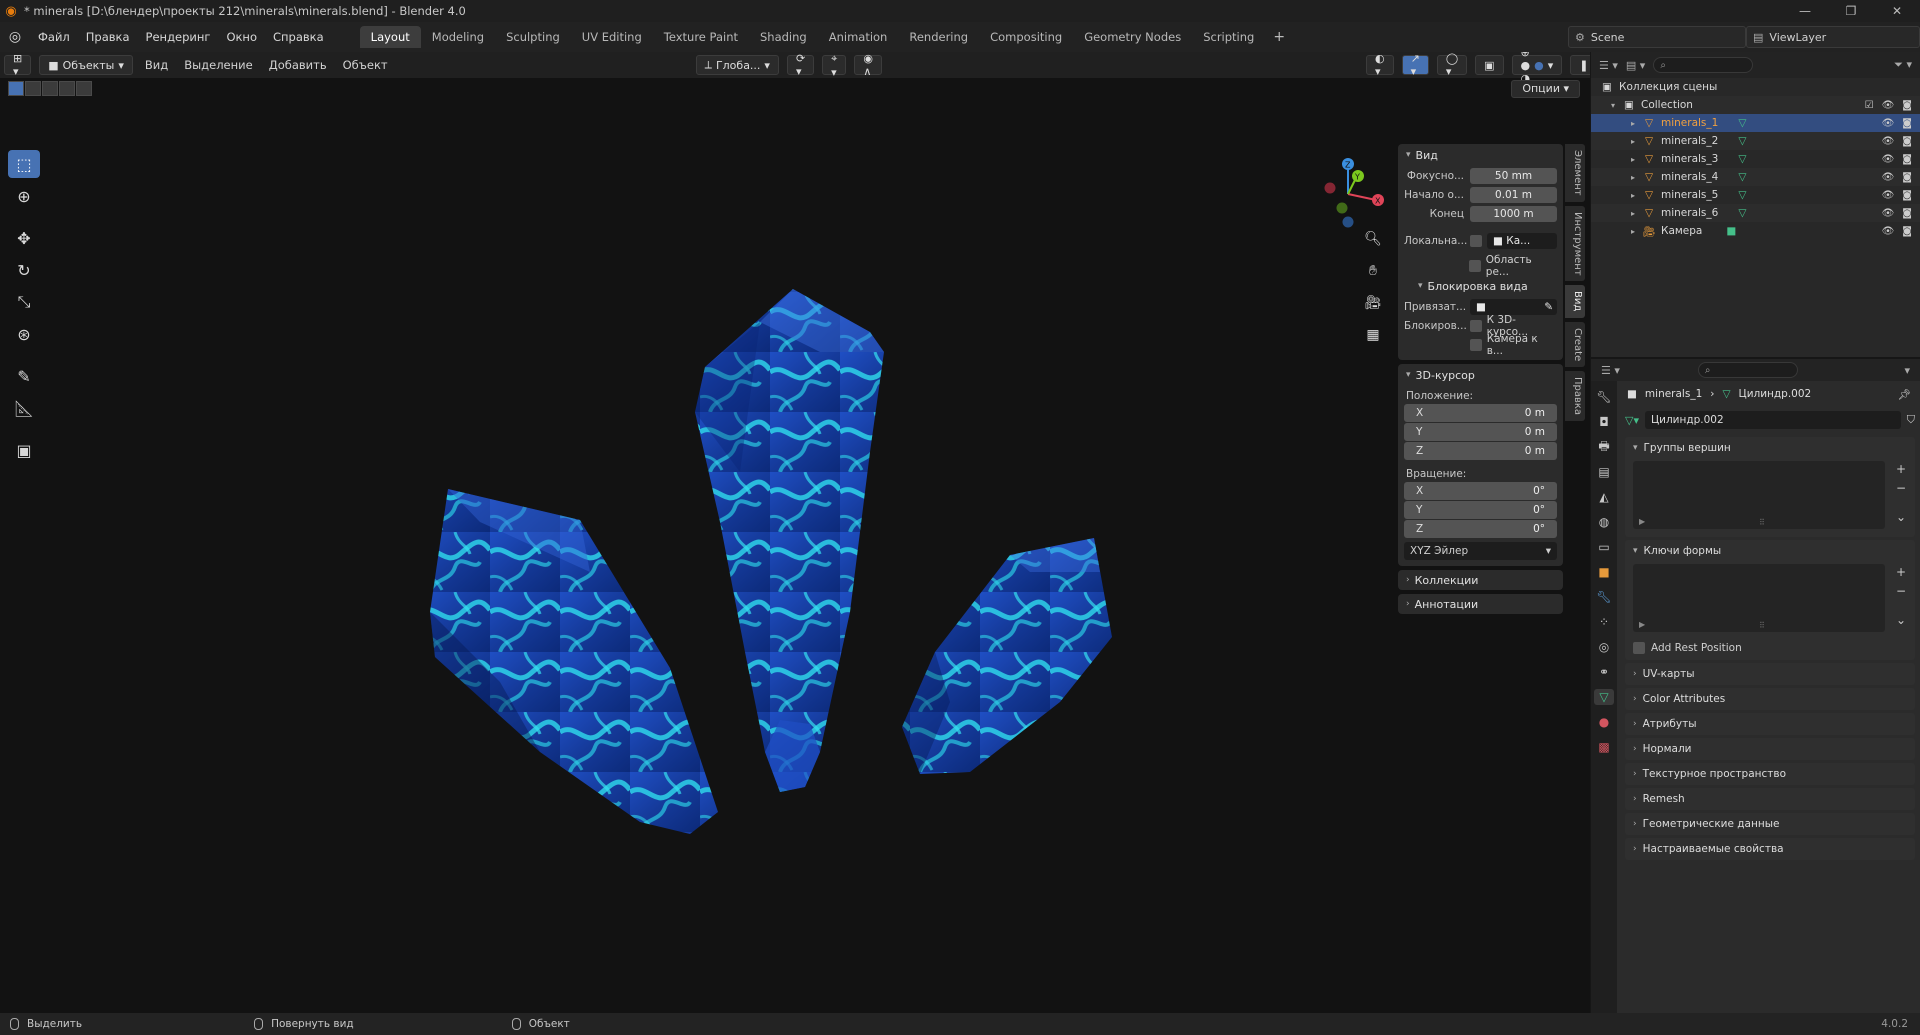  Describe the element at coordinates (1903, 65) in the screenshot. I see `filter-icon: ⏷ ▾` at that location.